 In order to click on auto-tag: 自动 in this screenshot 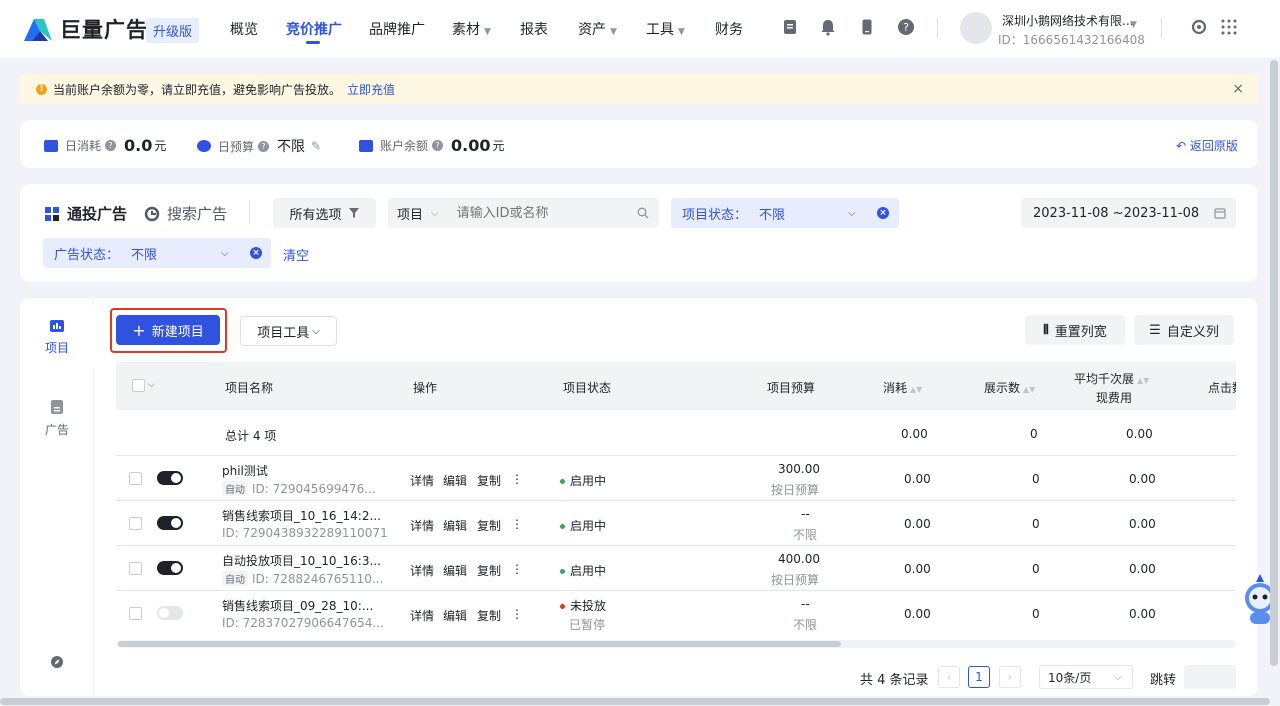, I will do `click(235, 488)`.